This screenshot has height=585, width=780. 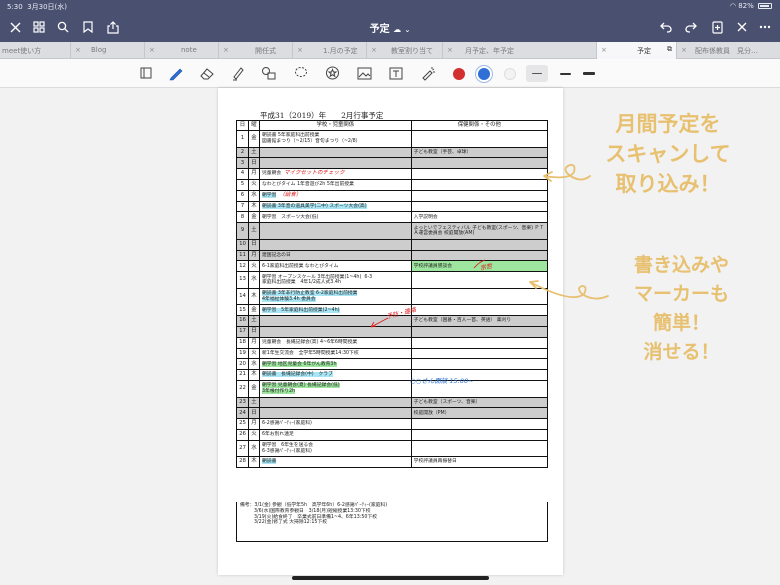 What do you see at coordinates (242, 424) in the screenshot?
I see `cell-day: 25` at bounding box center [242, 424].